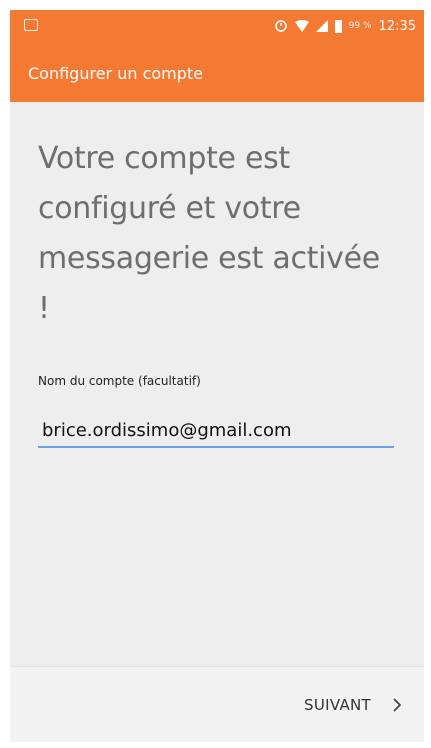  What do you see at coordinates (216, 431) in the screenshot?
I see `account-name-input` at bounding box center [216, 431].